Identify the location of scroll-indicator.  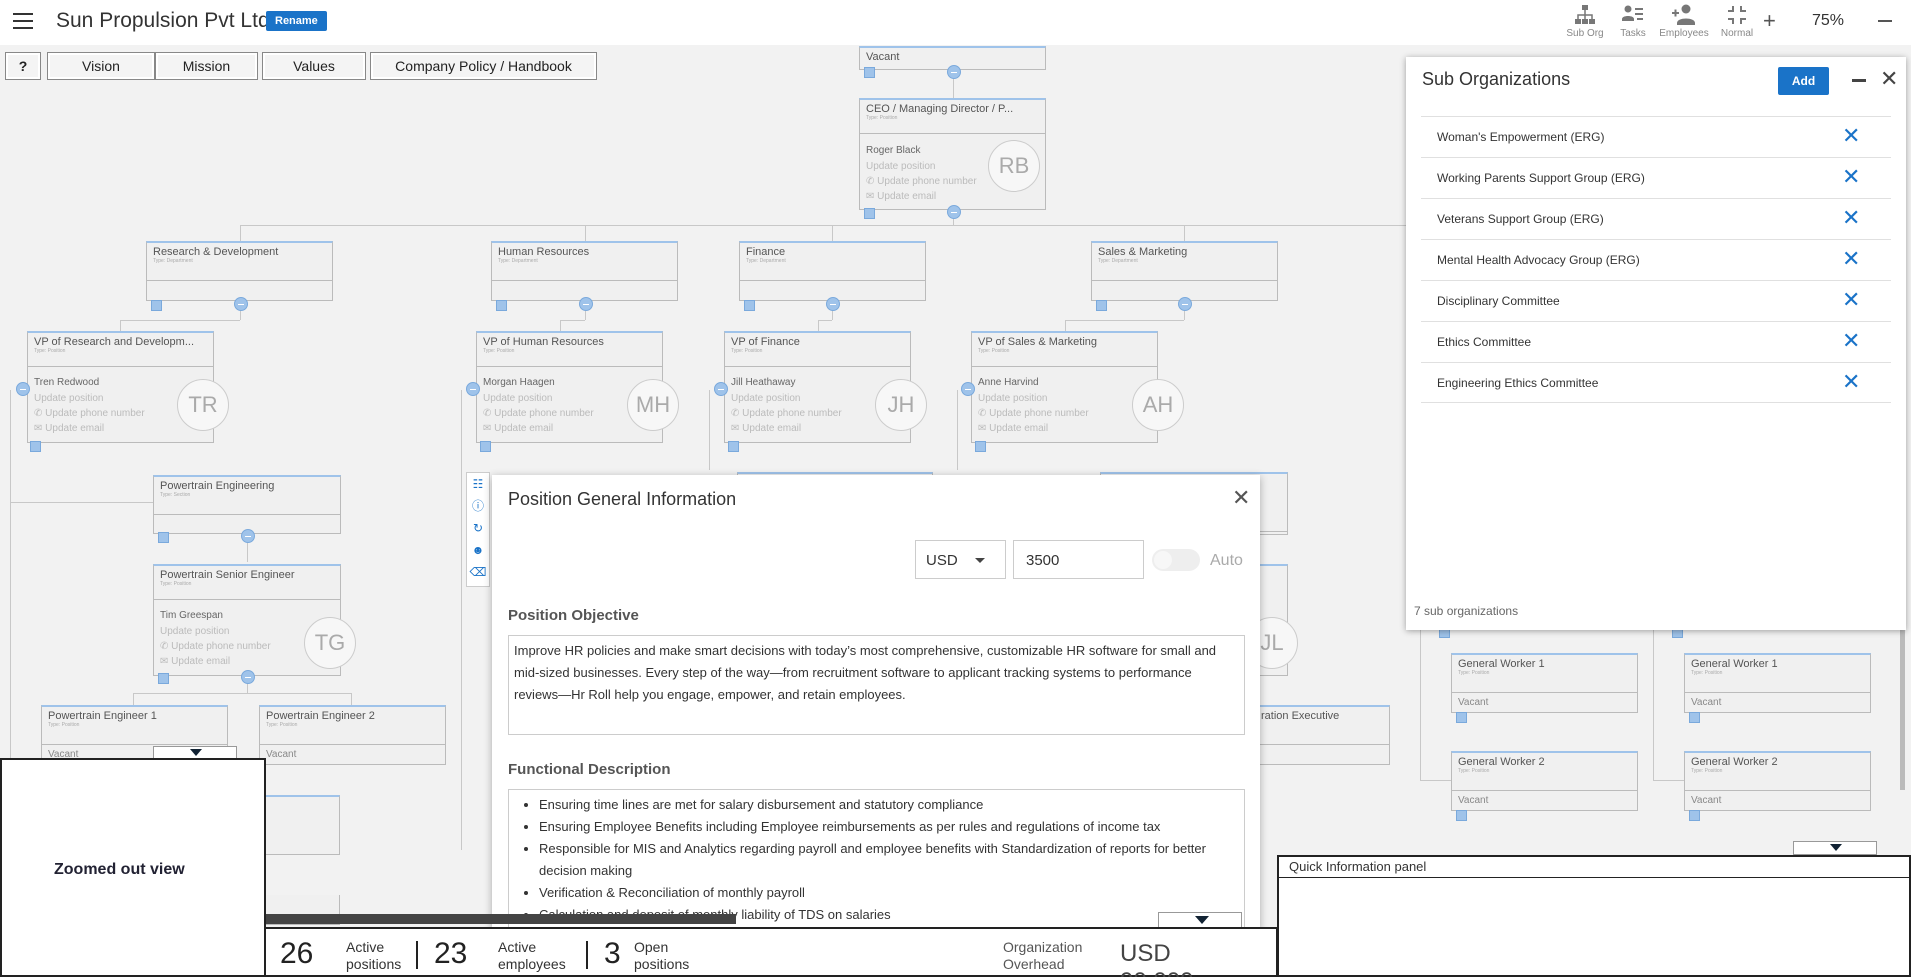
(1835, 848).